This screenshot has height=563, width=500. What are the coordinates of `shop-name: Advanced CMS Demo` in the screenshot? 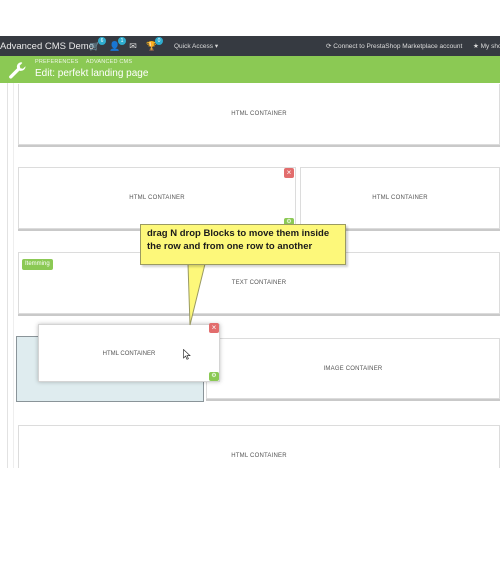 It's located at (47, 46).